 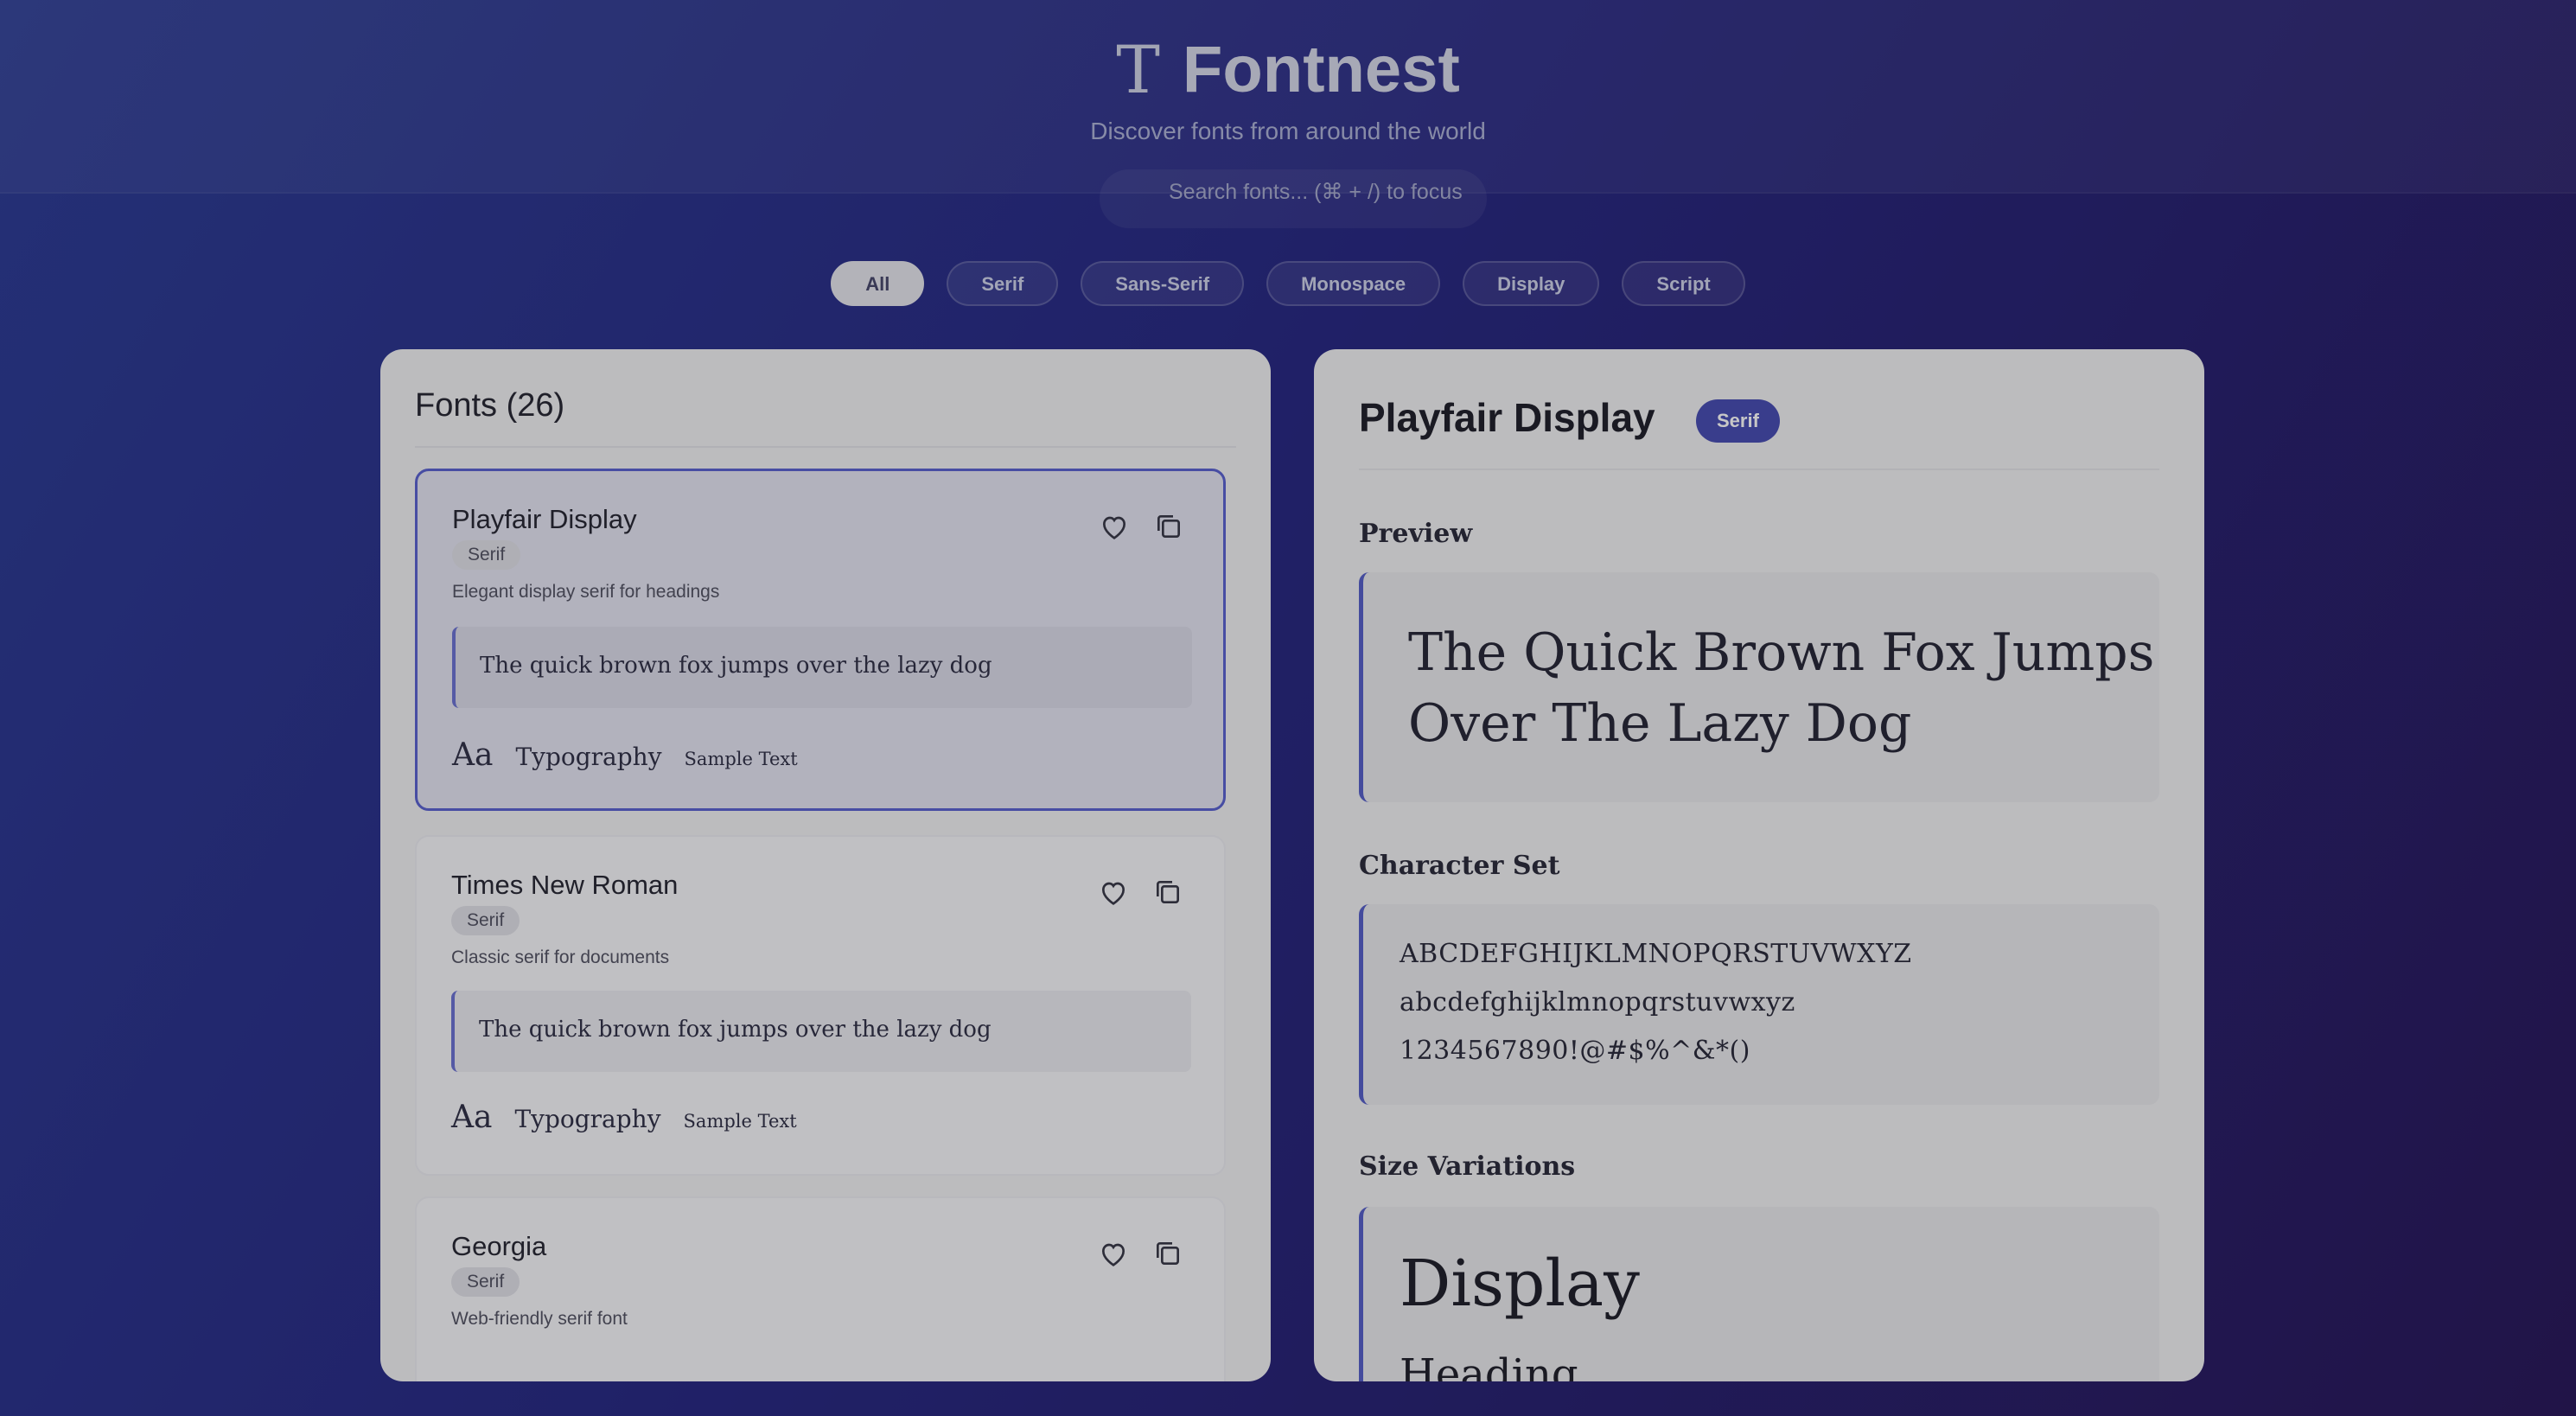 What do you see at coordinates (878, 284) in the screenshot?
I see `filter-all: All` at bounding box center [878, 284].